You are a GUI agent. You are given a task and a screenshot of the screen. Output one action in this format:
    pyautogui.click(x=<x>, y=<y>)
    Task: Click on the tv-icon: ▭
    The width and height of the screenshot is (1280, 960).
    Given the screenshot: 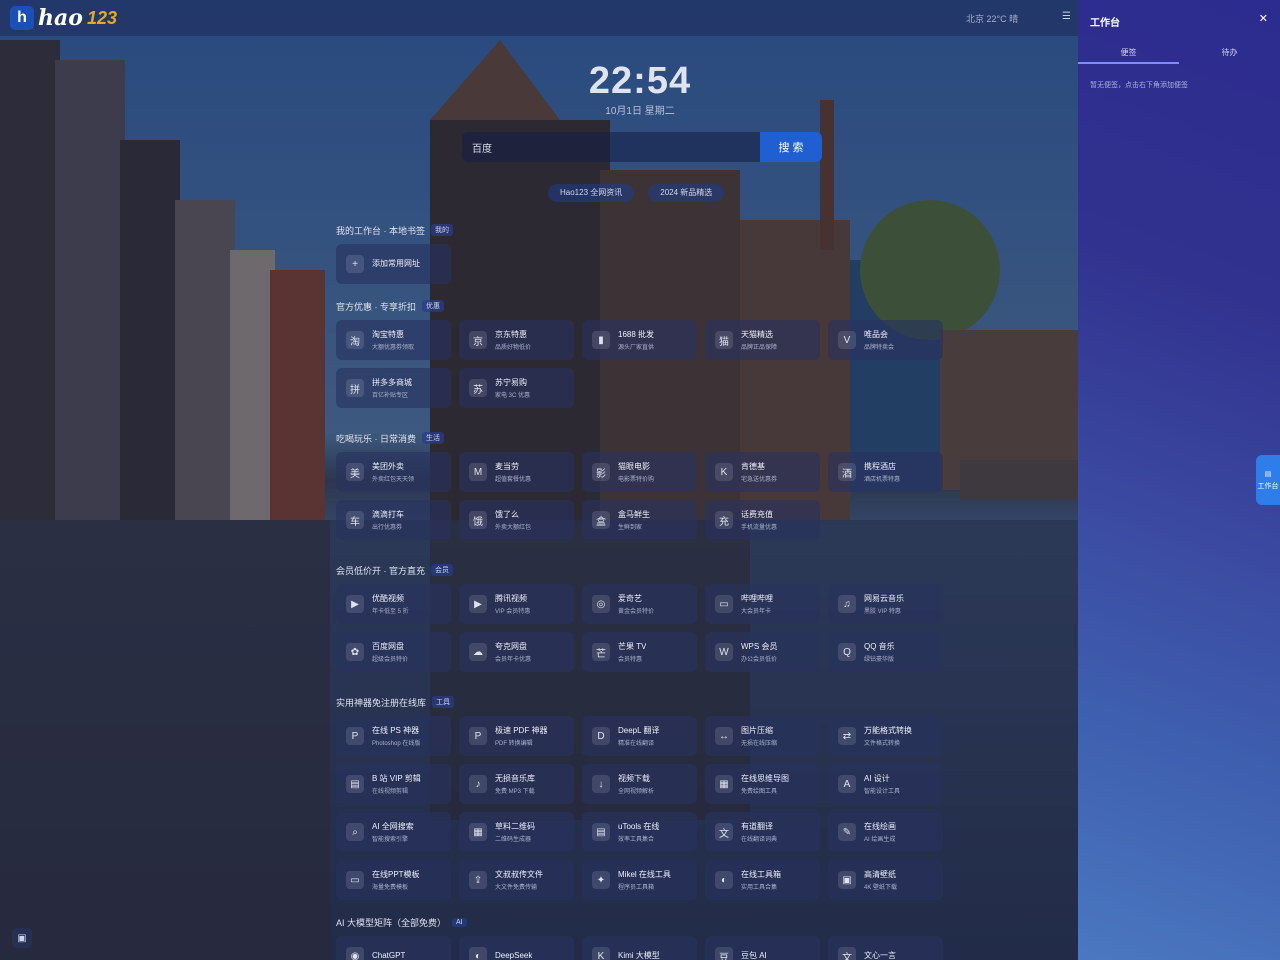 What is the action you would take?
    pyautogui.click(x=724, y=604)
    